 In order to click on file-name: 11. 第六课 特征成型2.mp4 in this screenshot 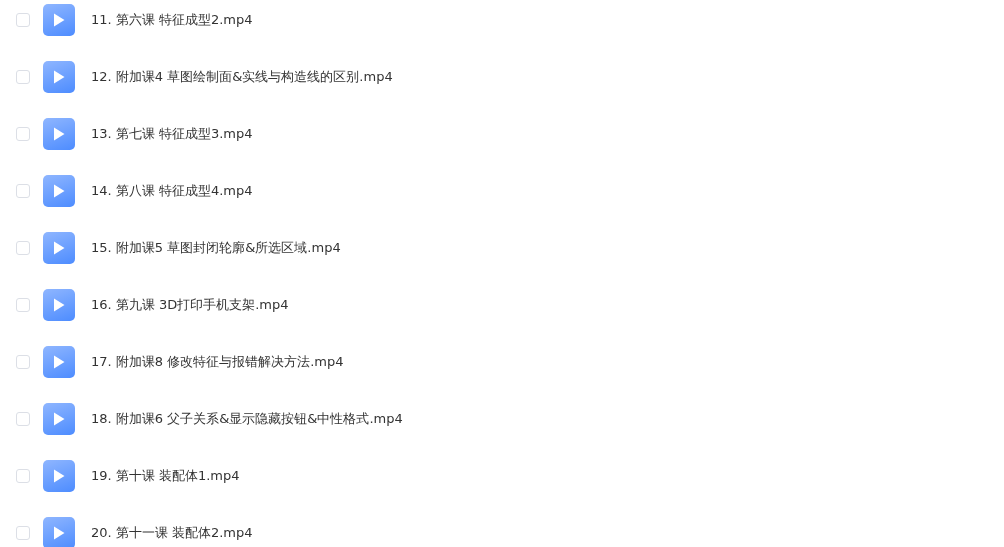, I will do `click(172, 20)`.